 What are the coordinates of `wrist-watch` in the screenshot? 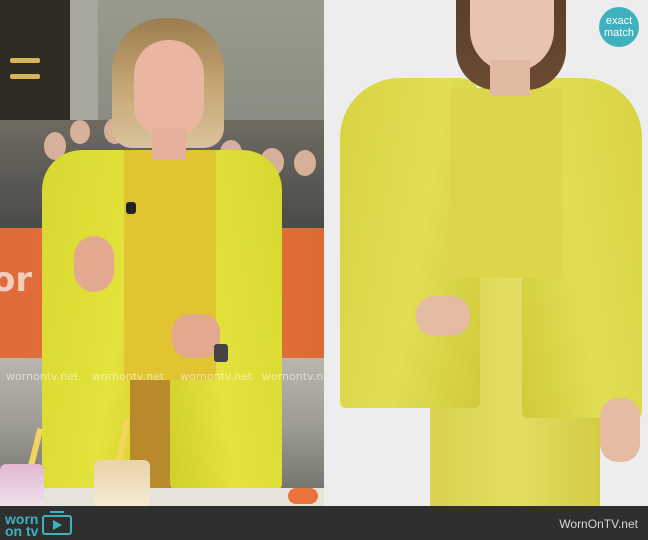 It's located at (221, 353).